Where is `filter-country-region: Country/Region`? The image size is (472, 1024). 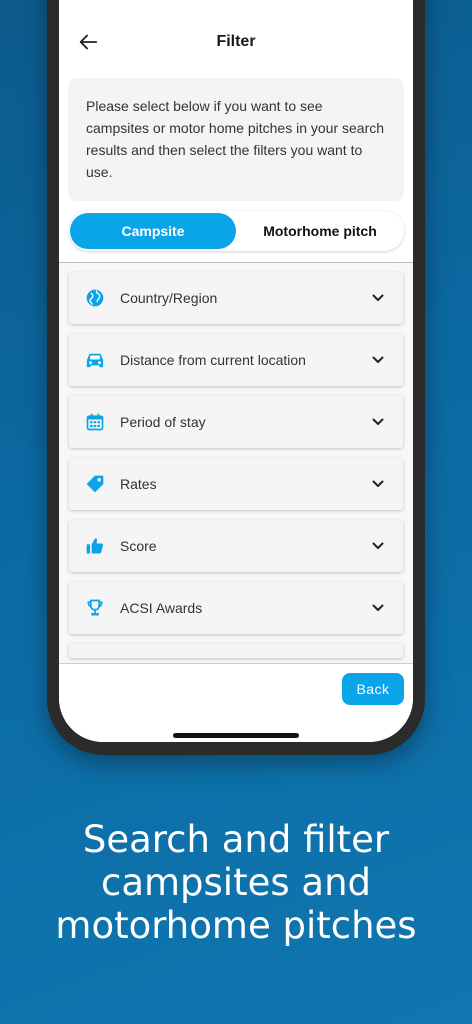 filter-country-region: Country/Region is located at coordinates (236, 298).